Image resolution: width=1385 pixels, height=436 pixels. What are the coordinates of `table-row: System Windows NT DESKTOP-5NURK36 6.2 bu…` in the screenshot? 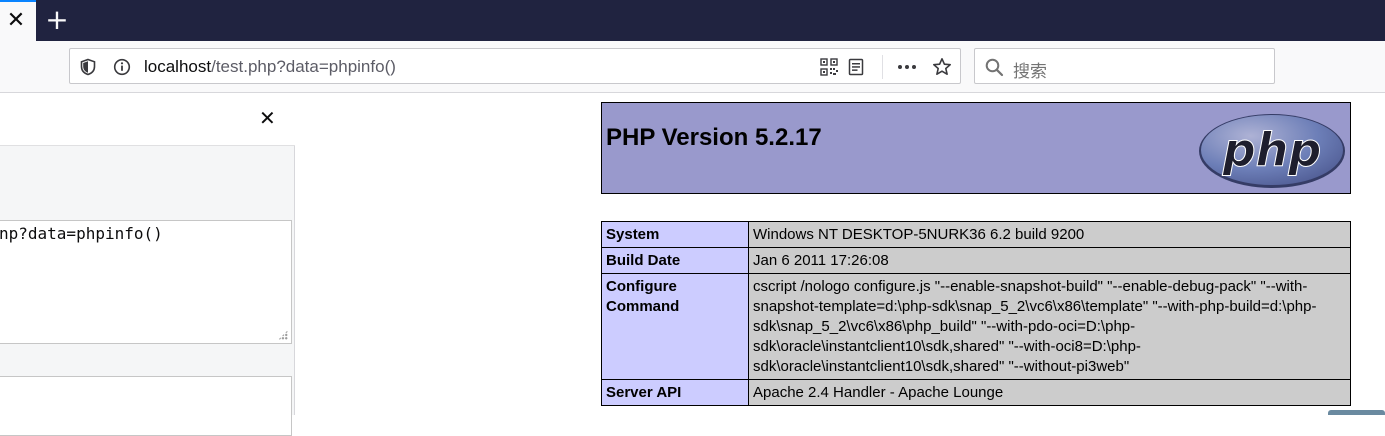 It's located at (976, 234).